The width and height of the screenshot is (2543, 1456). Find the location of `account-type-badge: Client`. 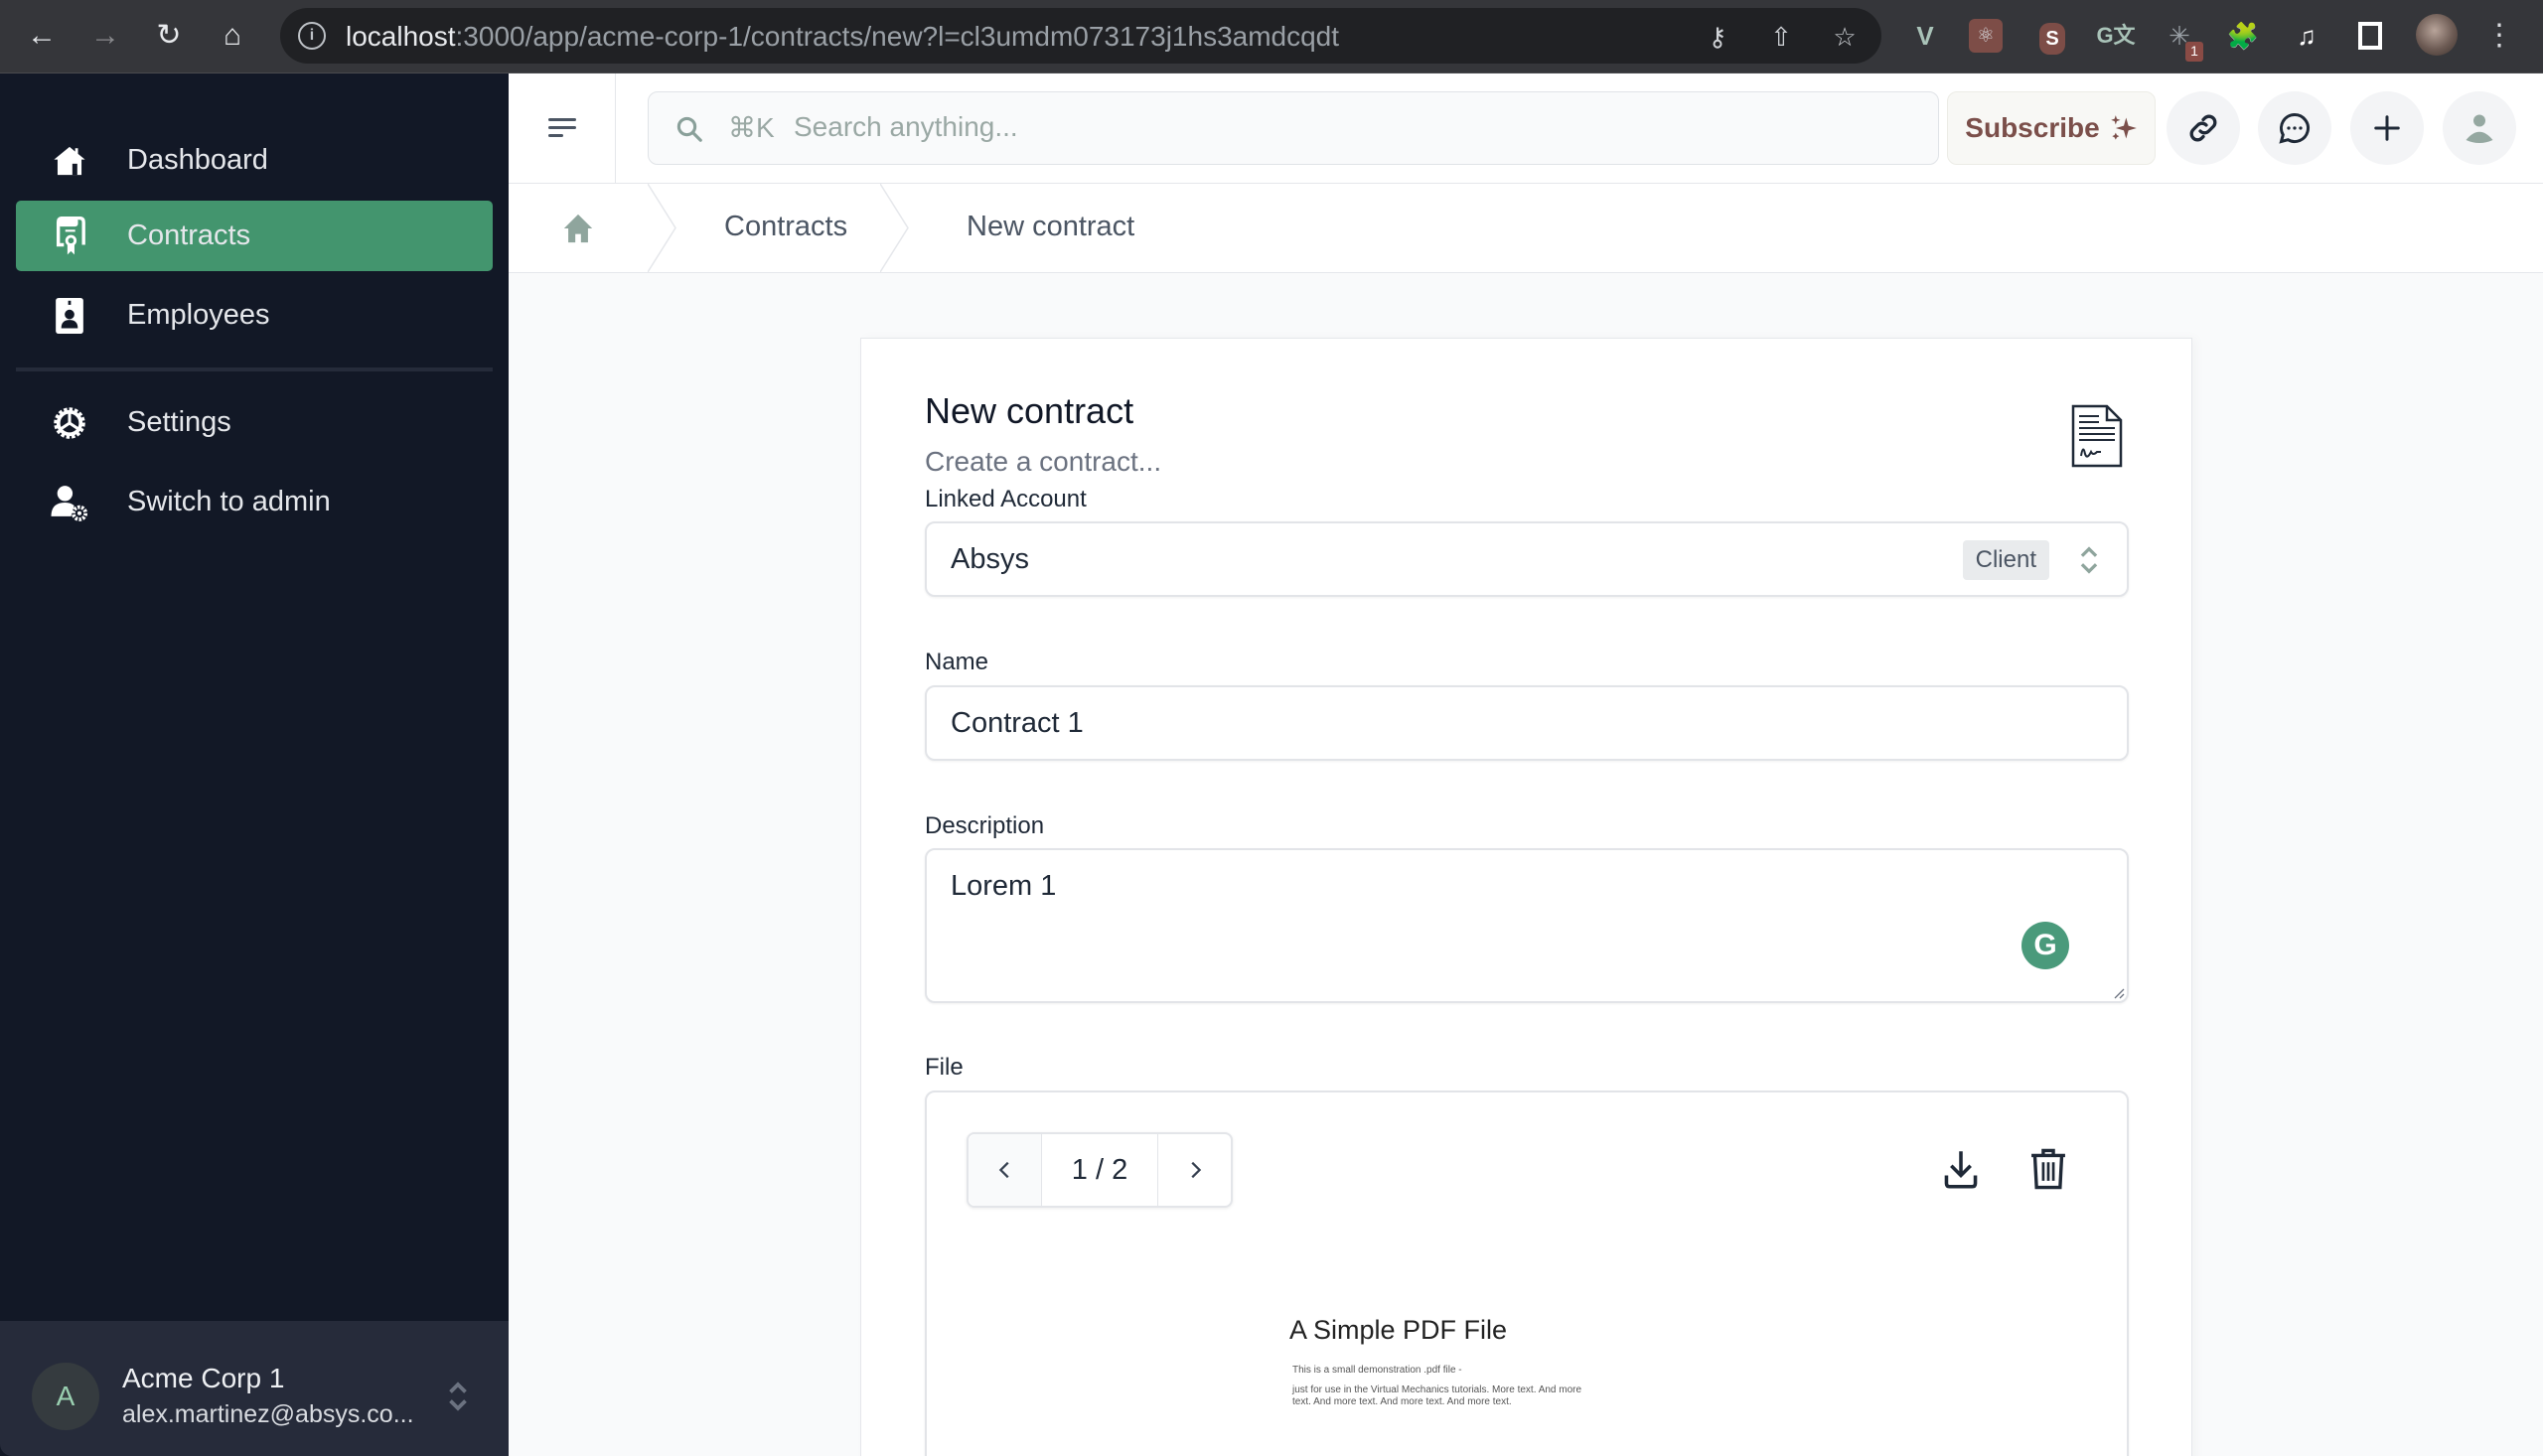

account-type-badge: Client is located at coordinates (2005, 560).